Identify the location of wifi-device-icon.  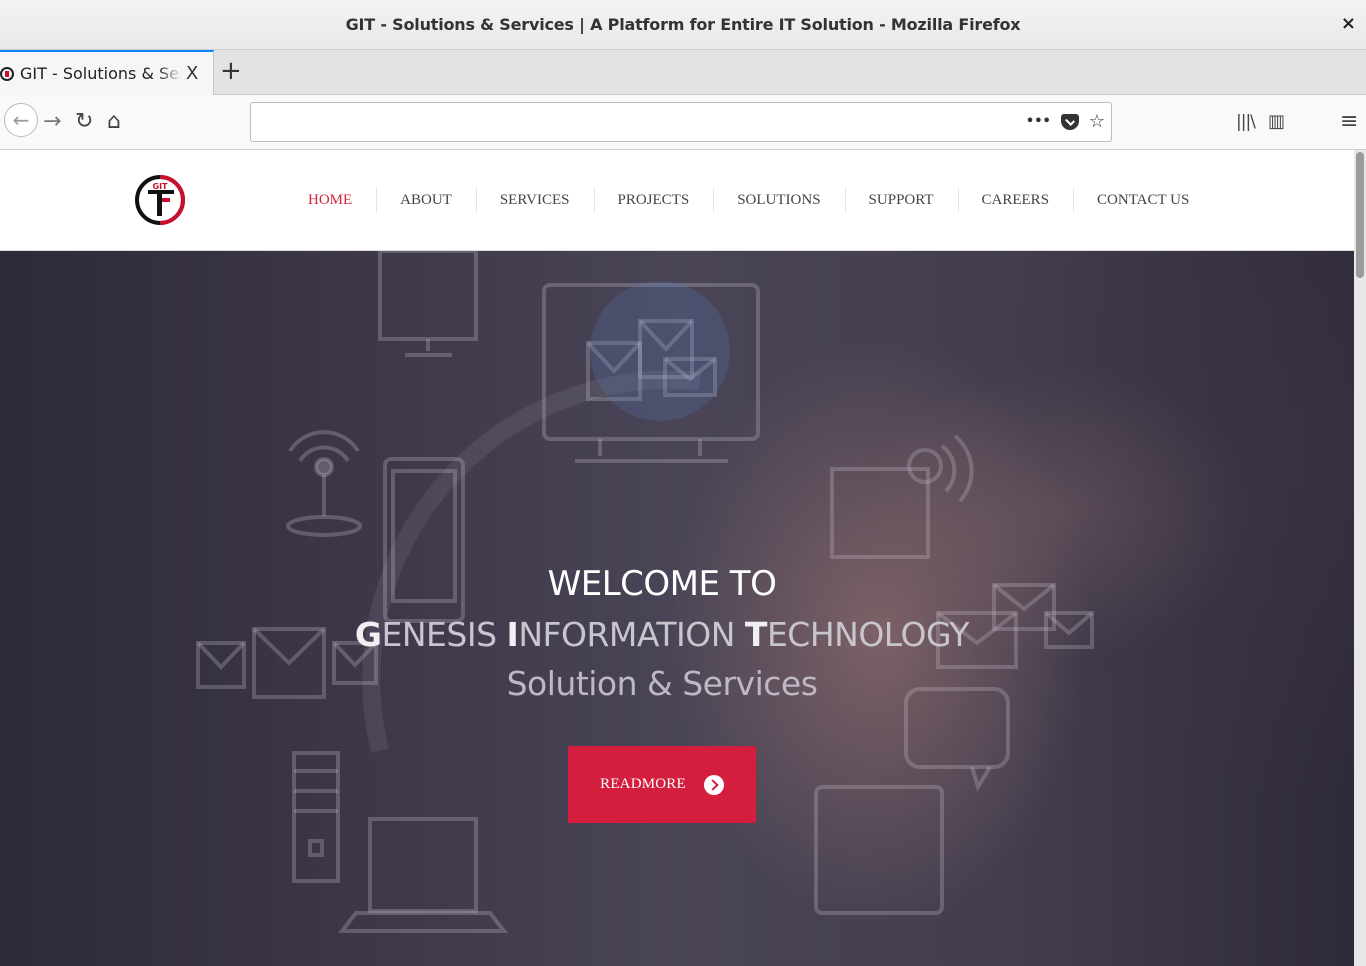
(880, 513).